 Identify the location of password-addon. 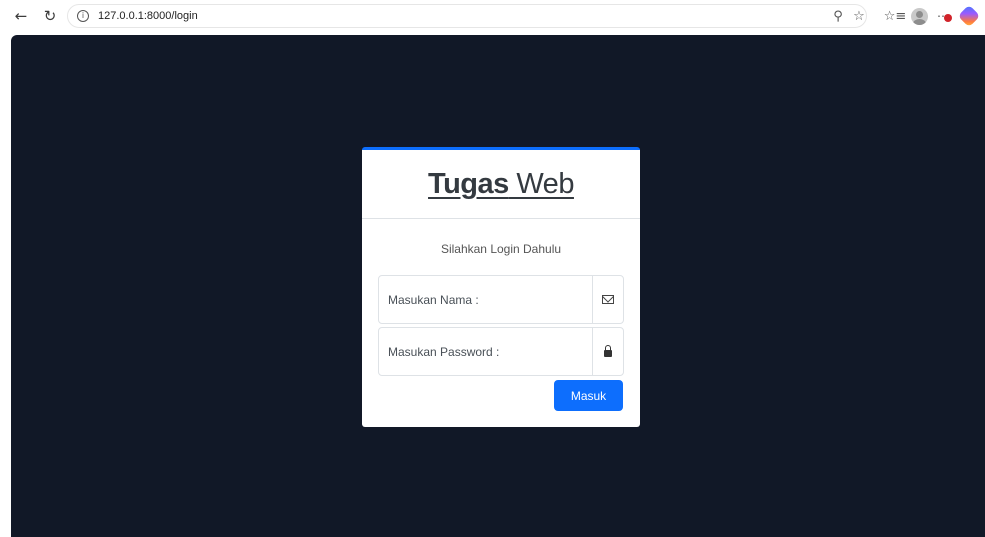
(607, 351).